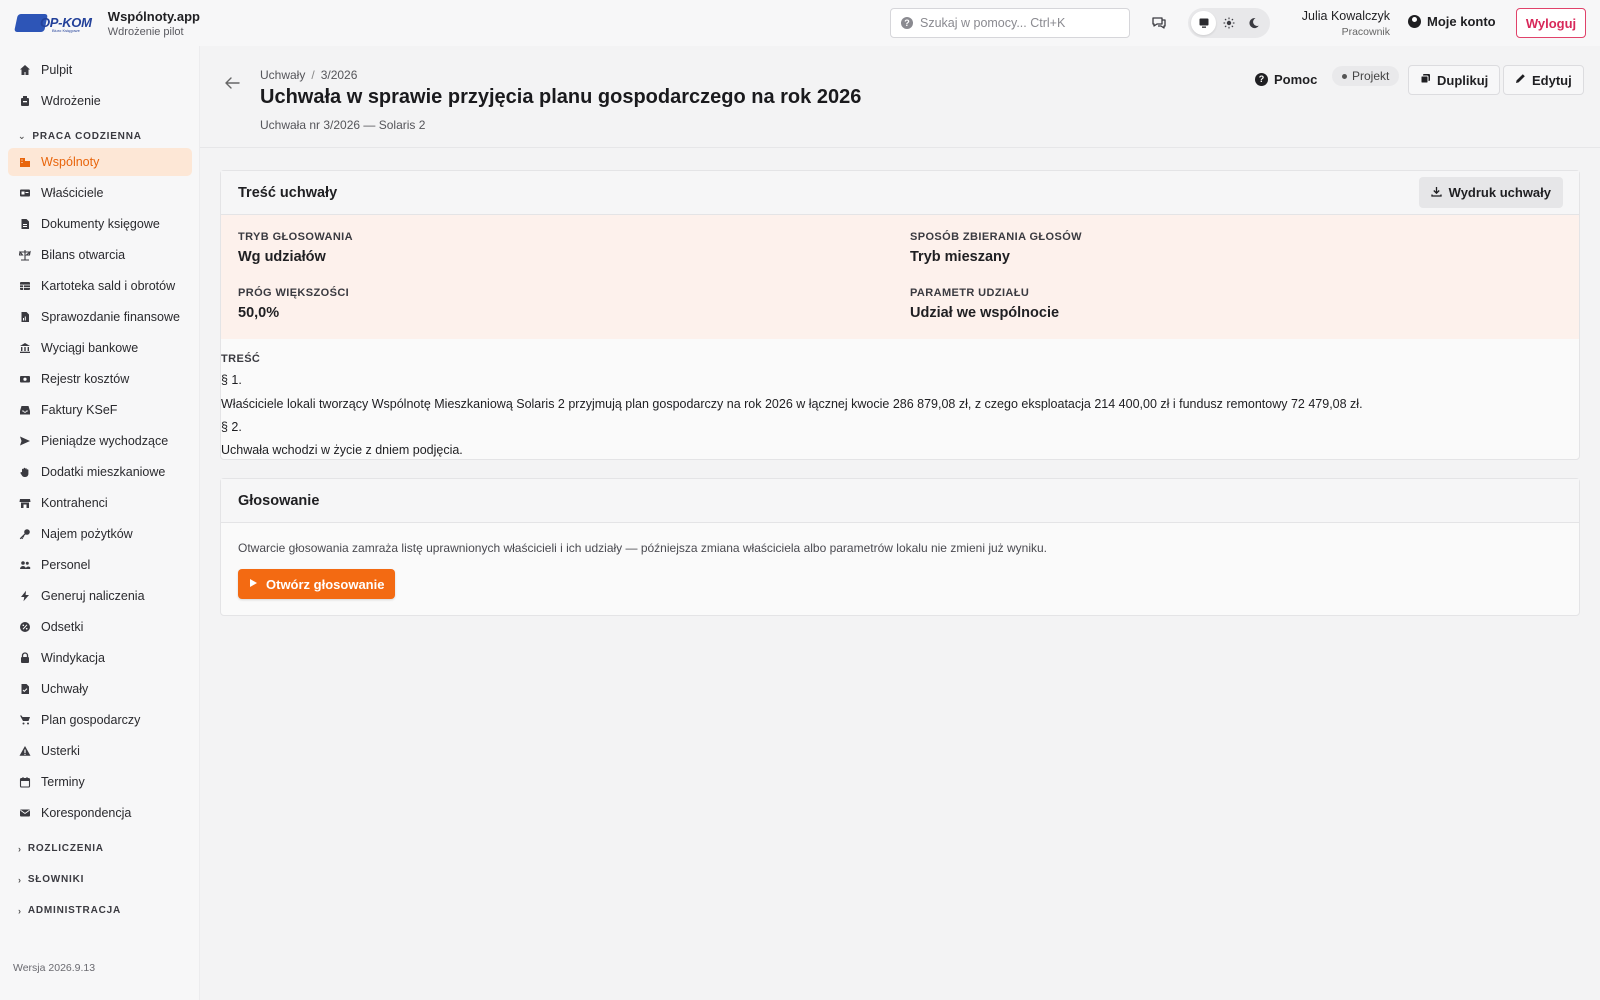  I want to click on sidebar-item-label: Rejestr kosztów, so click(85, 379).